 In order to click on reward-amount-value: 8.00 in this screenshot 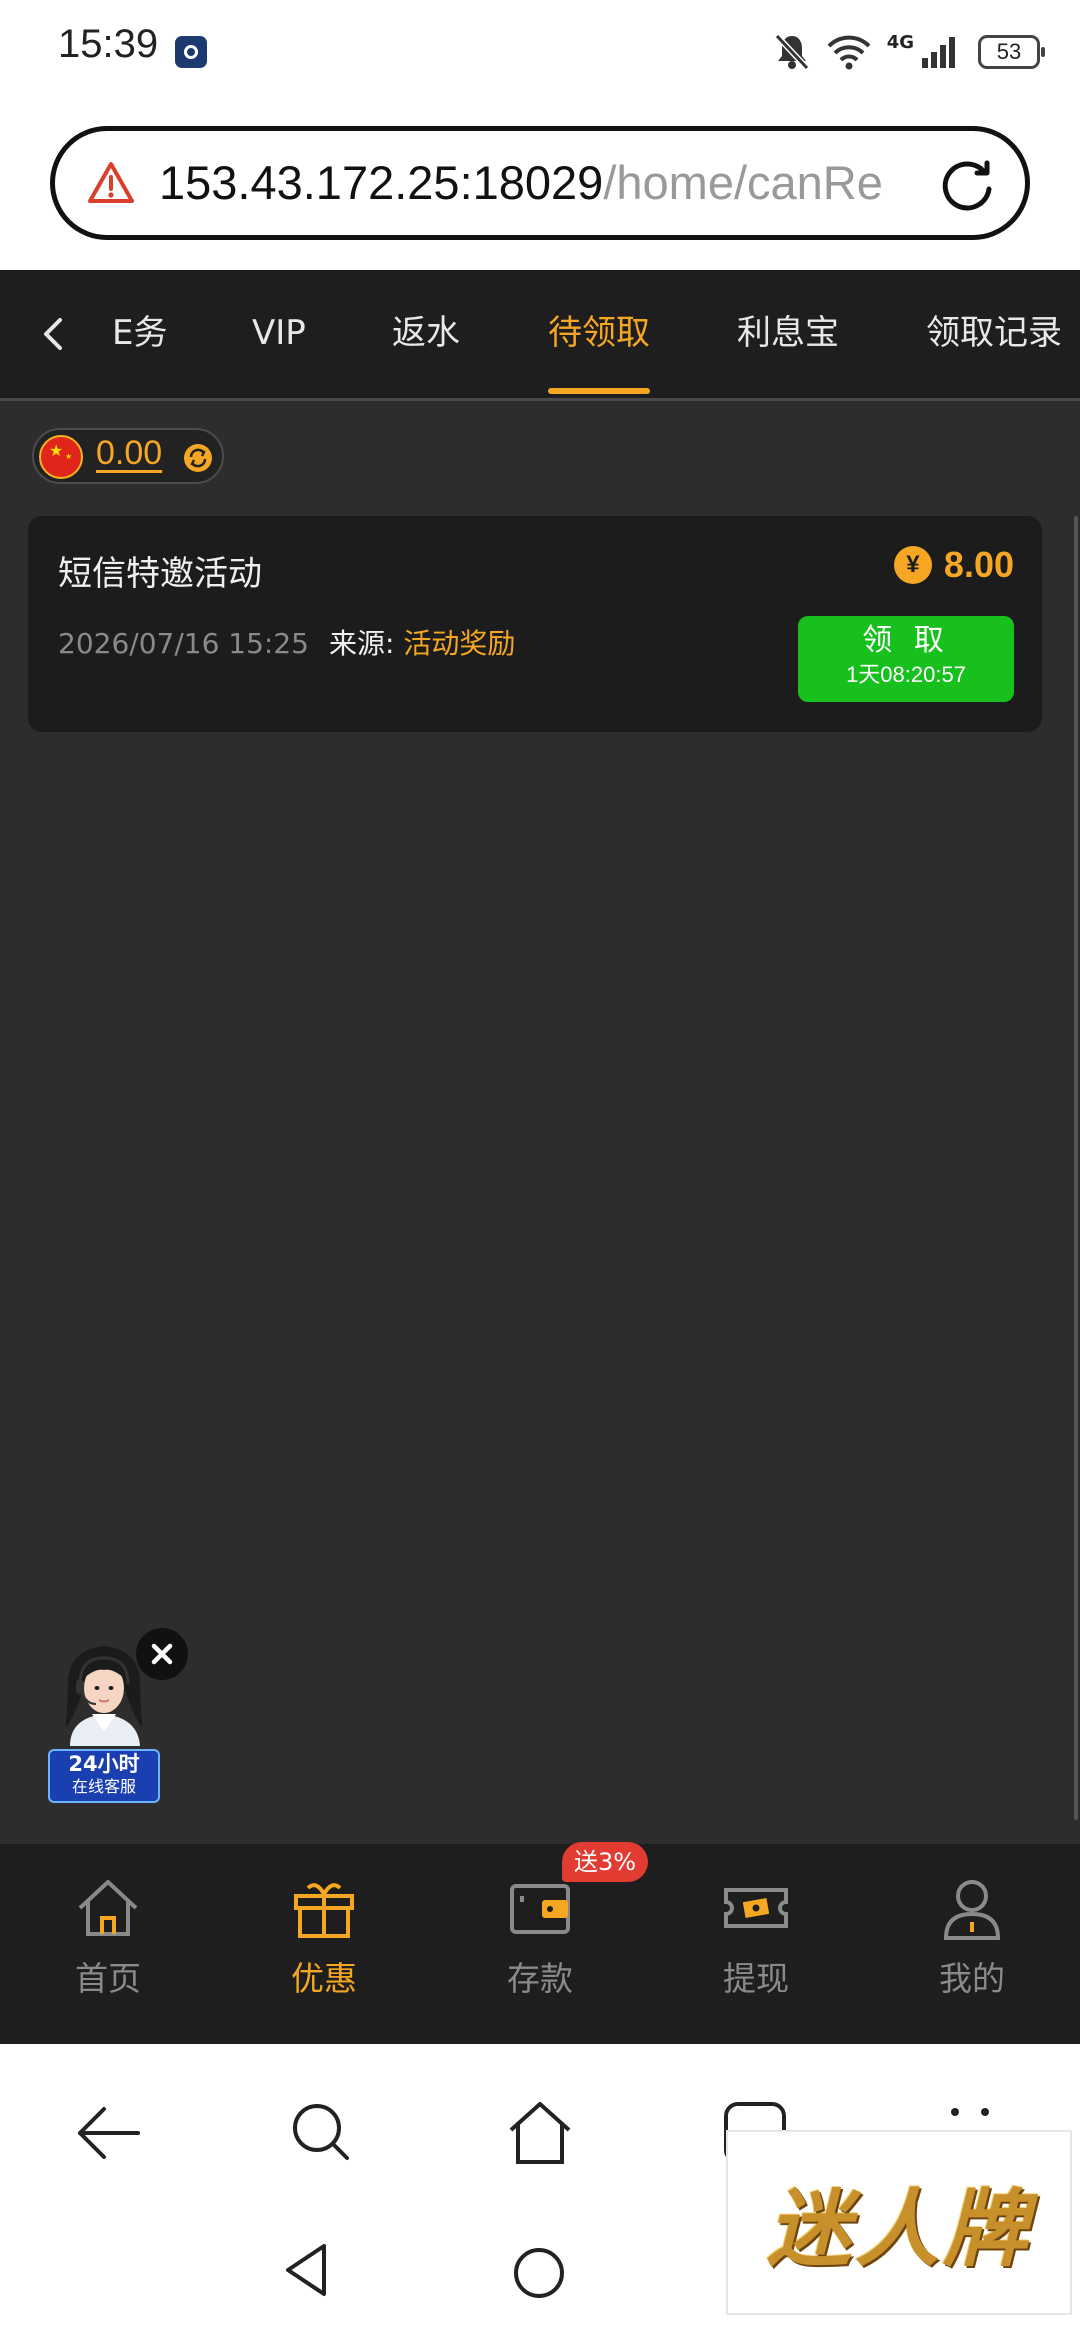, I will do `click(978, 564)`.